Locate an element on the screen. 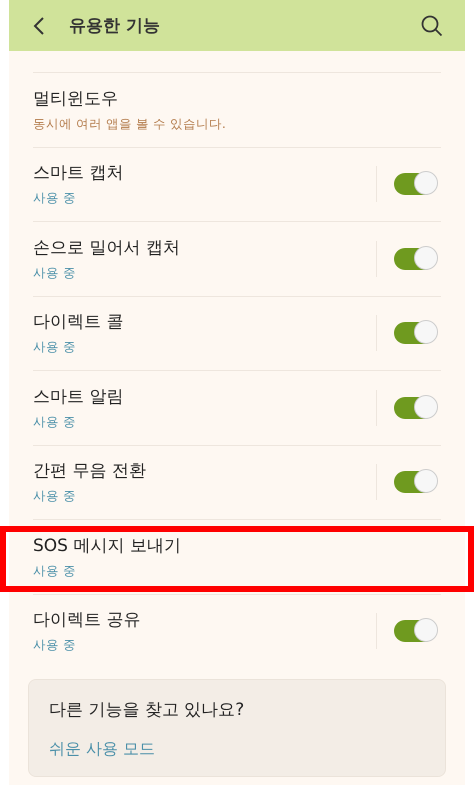 The width and height of the screenshot is (474, 785). setting-title: 스마트 알림 is located at coordinates (204, 396).